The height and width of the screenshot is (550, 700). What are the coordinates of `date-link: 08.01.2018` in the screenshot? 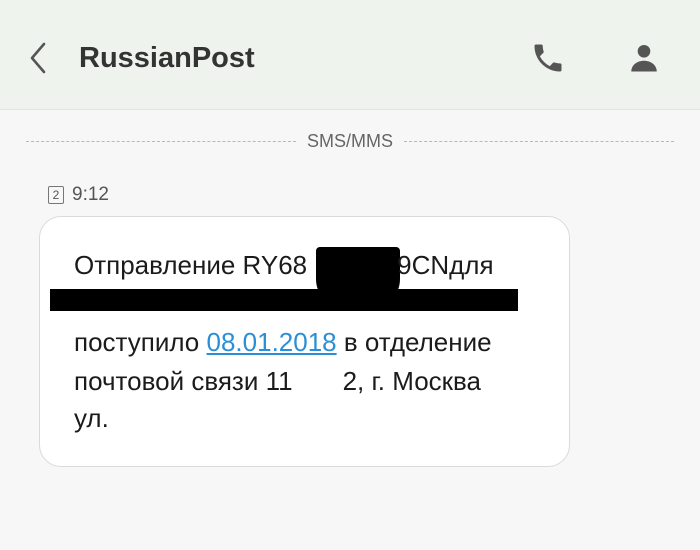 It's located at (272, 342).